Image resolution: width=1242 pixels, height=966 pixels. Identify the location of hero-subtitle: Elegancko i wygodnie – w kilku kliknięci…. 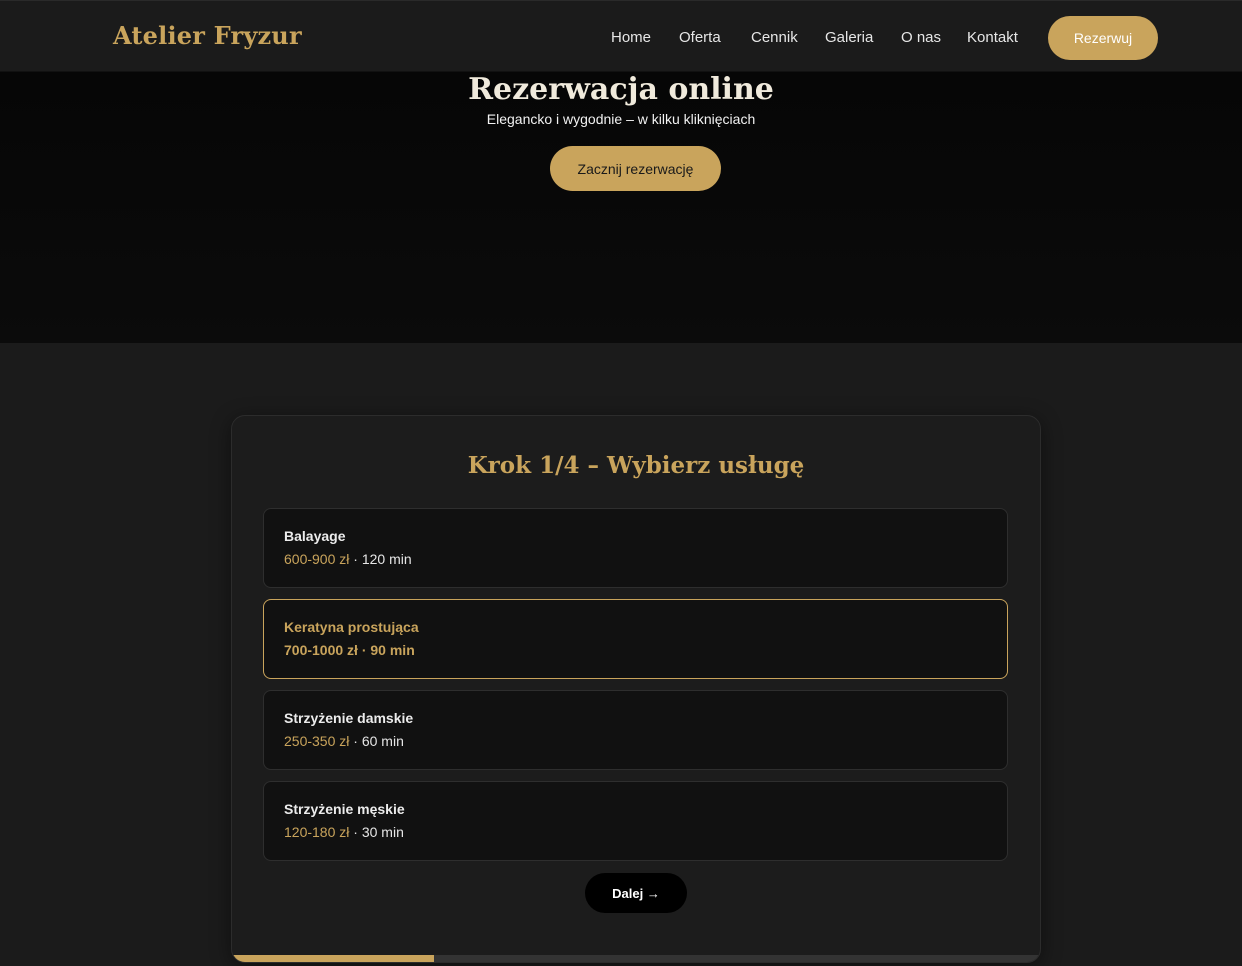
(621, 119).